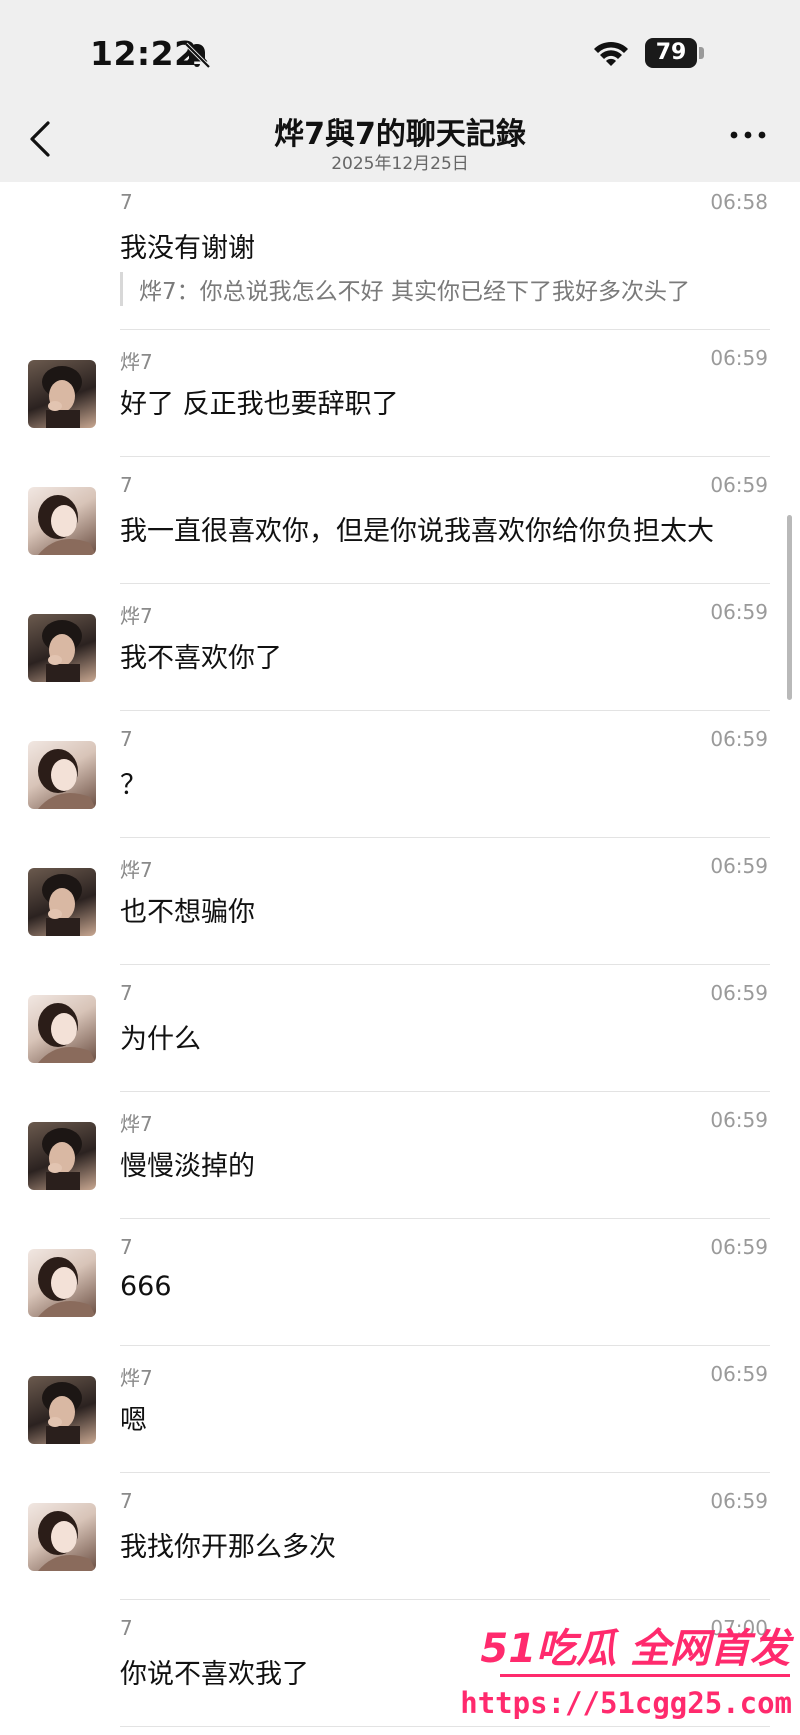 Image resolution: width=800 pixels, height=1735 pixels. Describe the element at coordinates (201, 658) in the screenshot. I see `message-text: 我不喜欢你了` at that location.